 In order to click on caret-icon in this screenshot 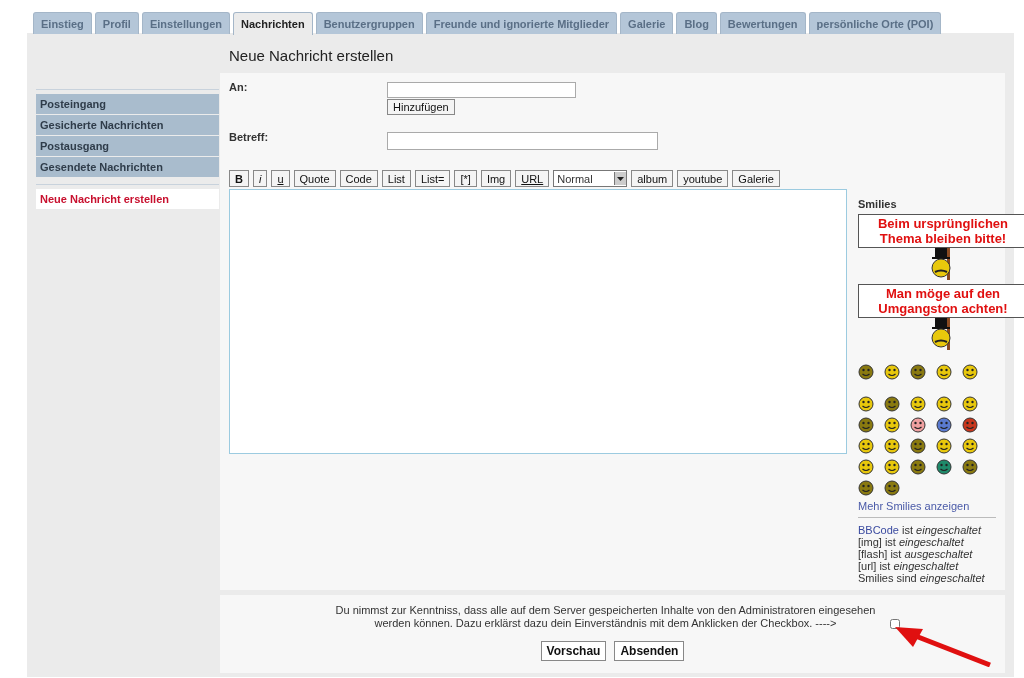, I will do `click(621, 178)`.